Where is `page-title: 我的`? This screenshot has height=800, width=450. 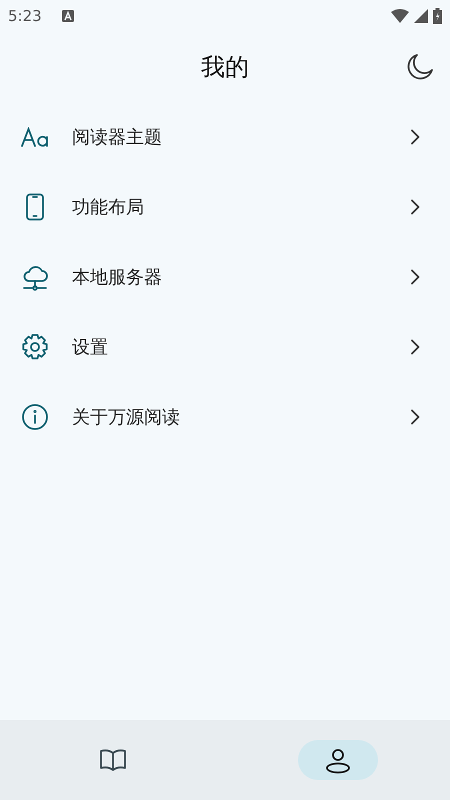
page-title: 我的 is located at coordinates (225, 67).